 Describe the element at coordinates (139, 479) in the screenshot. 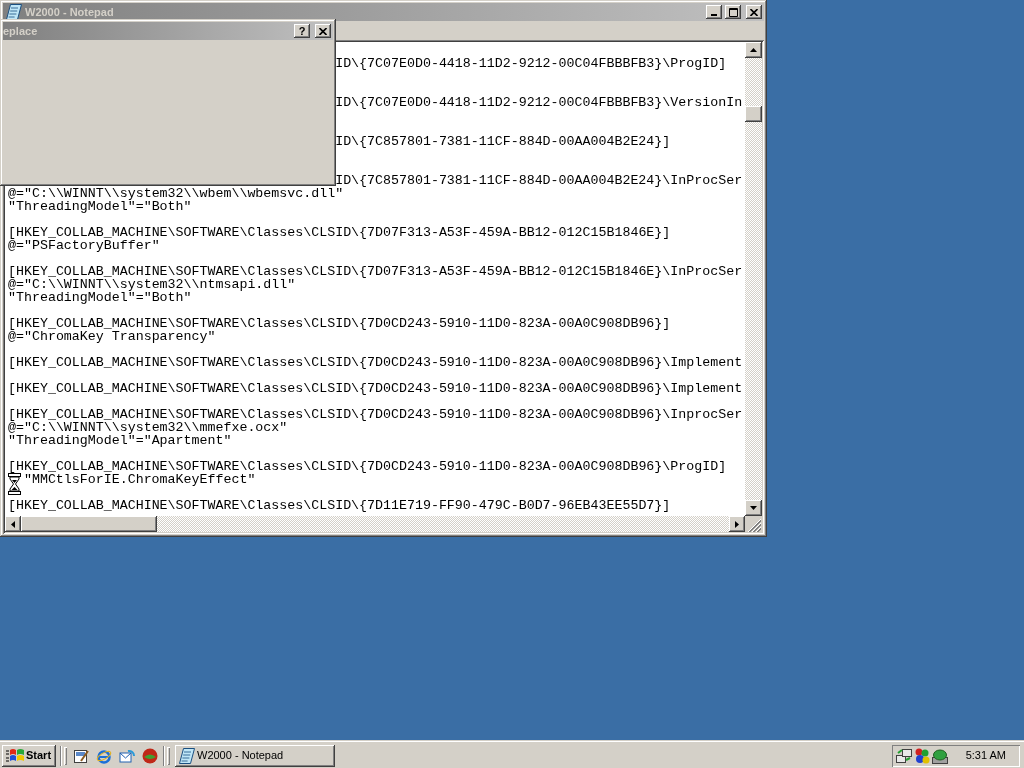

I see `text-line: "MMCtlsForIE.ChromaKeyEffect"` at that location.